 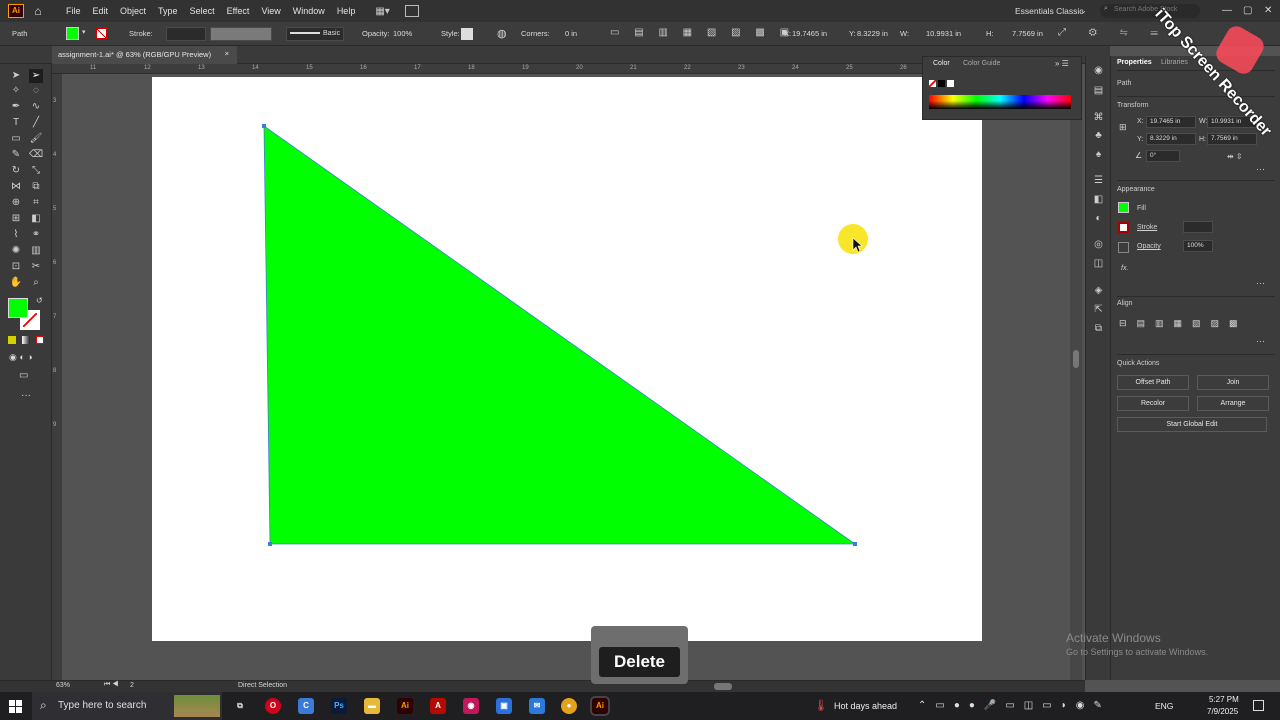 What do you see at coordinates (702, 32) in the screenshot?
I see `align-icons: ▭ ▤ ▥ ▦ ▧ ▨ ▩ ▣` at bounding box center [702, 32].